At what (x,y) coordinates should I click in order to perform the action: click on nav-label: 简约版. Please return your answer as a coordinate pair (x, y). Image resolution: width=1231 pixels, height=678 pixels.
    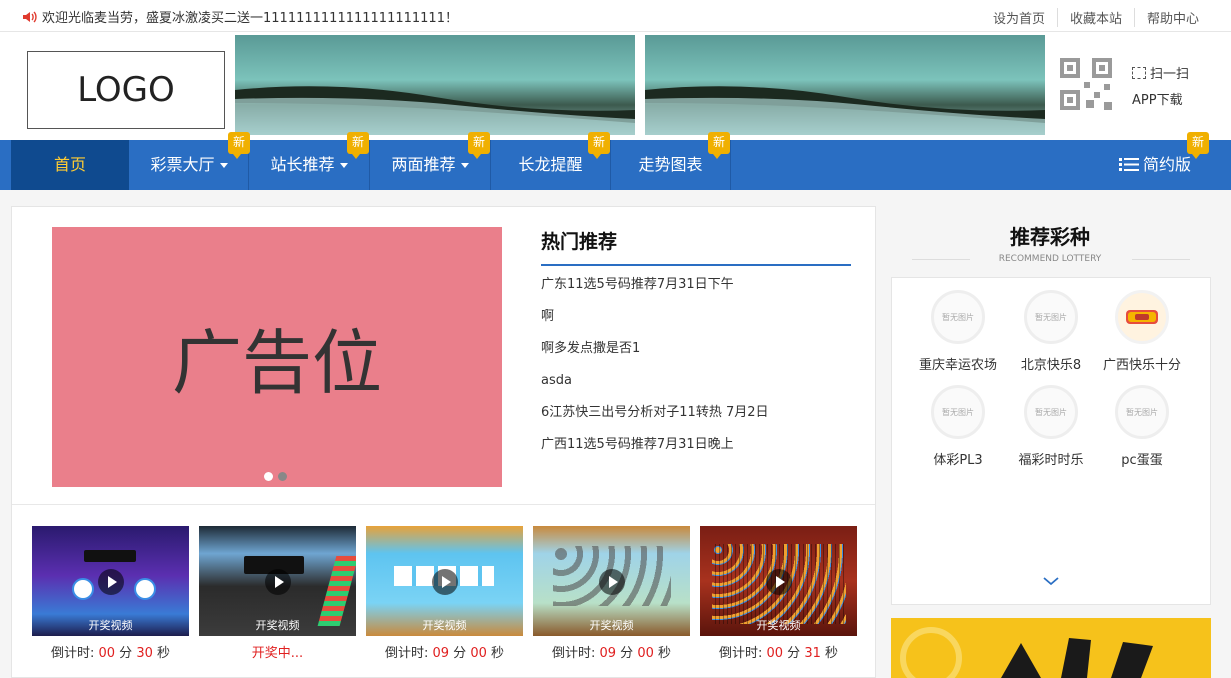
    Looking at the image, I should click on (1166, 164).